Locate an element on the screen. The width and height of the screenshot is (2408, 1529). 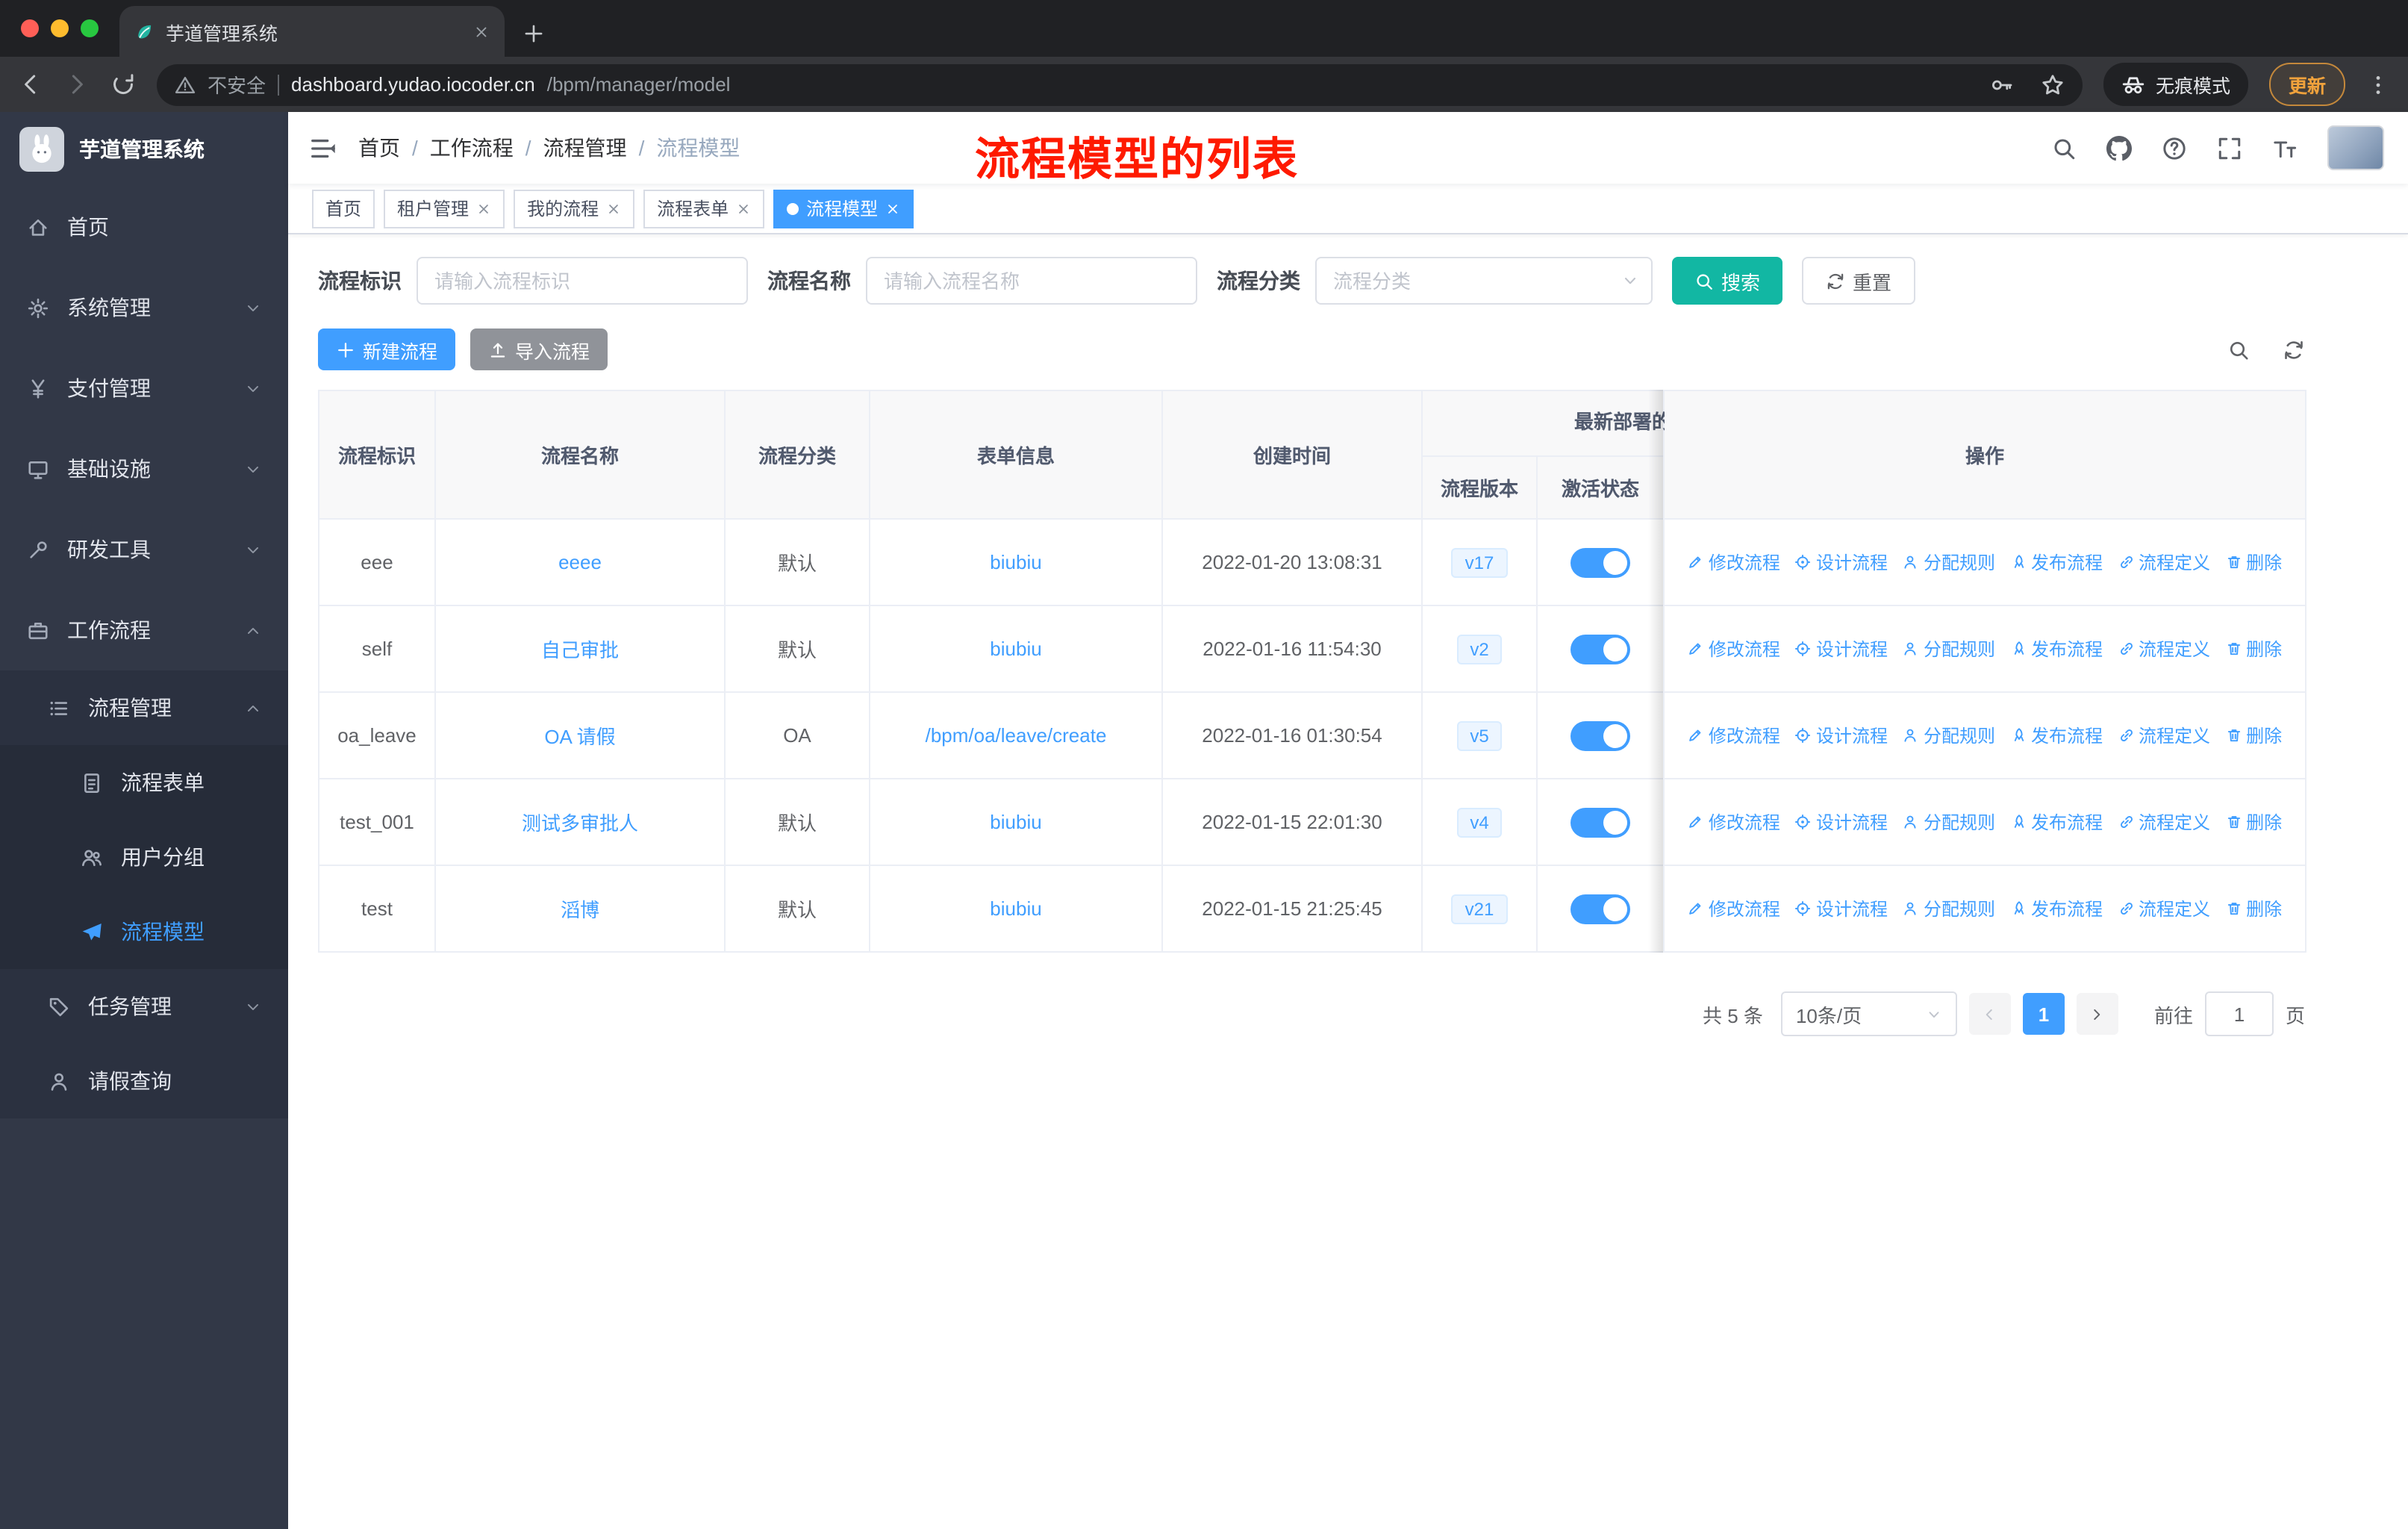
sidebar-item-workflow: 工作流程 is located at coordinates (144, 630).